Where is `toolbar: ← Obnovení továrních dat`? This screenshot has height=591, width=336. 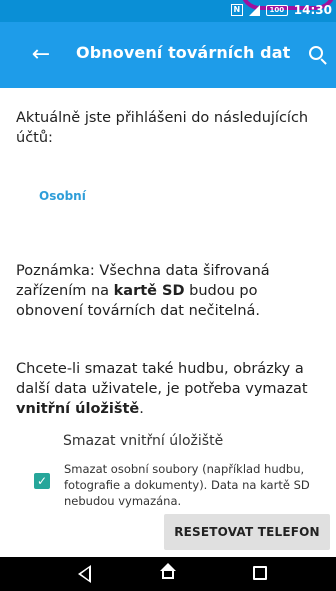
toolbar: ← Obnovení továrních dat is located at coordinates (168, 55).